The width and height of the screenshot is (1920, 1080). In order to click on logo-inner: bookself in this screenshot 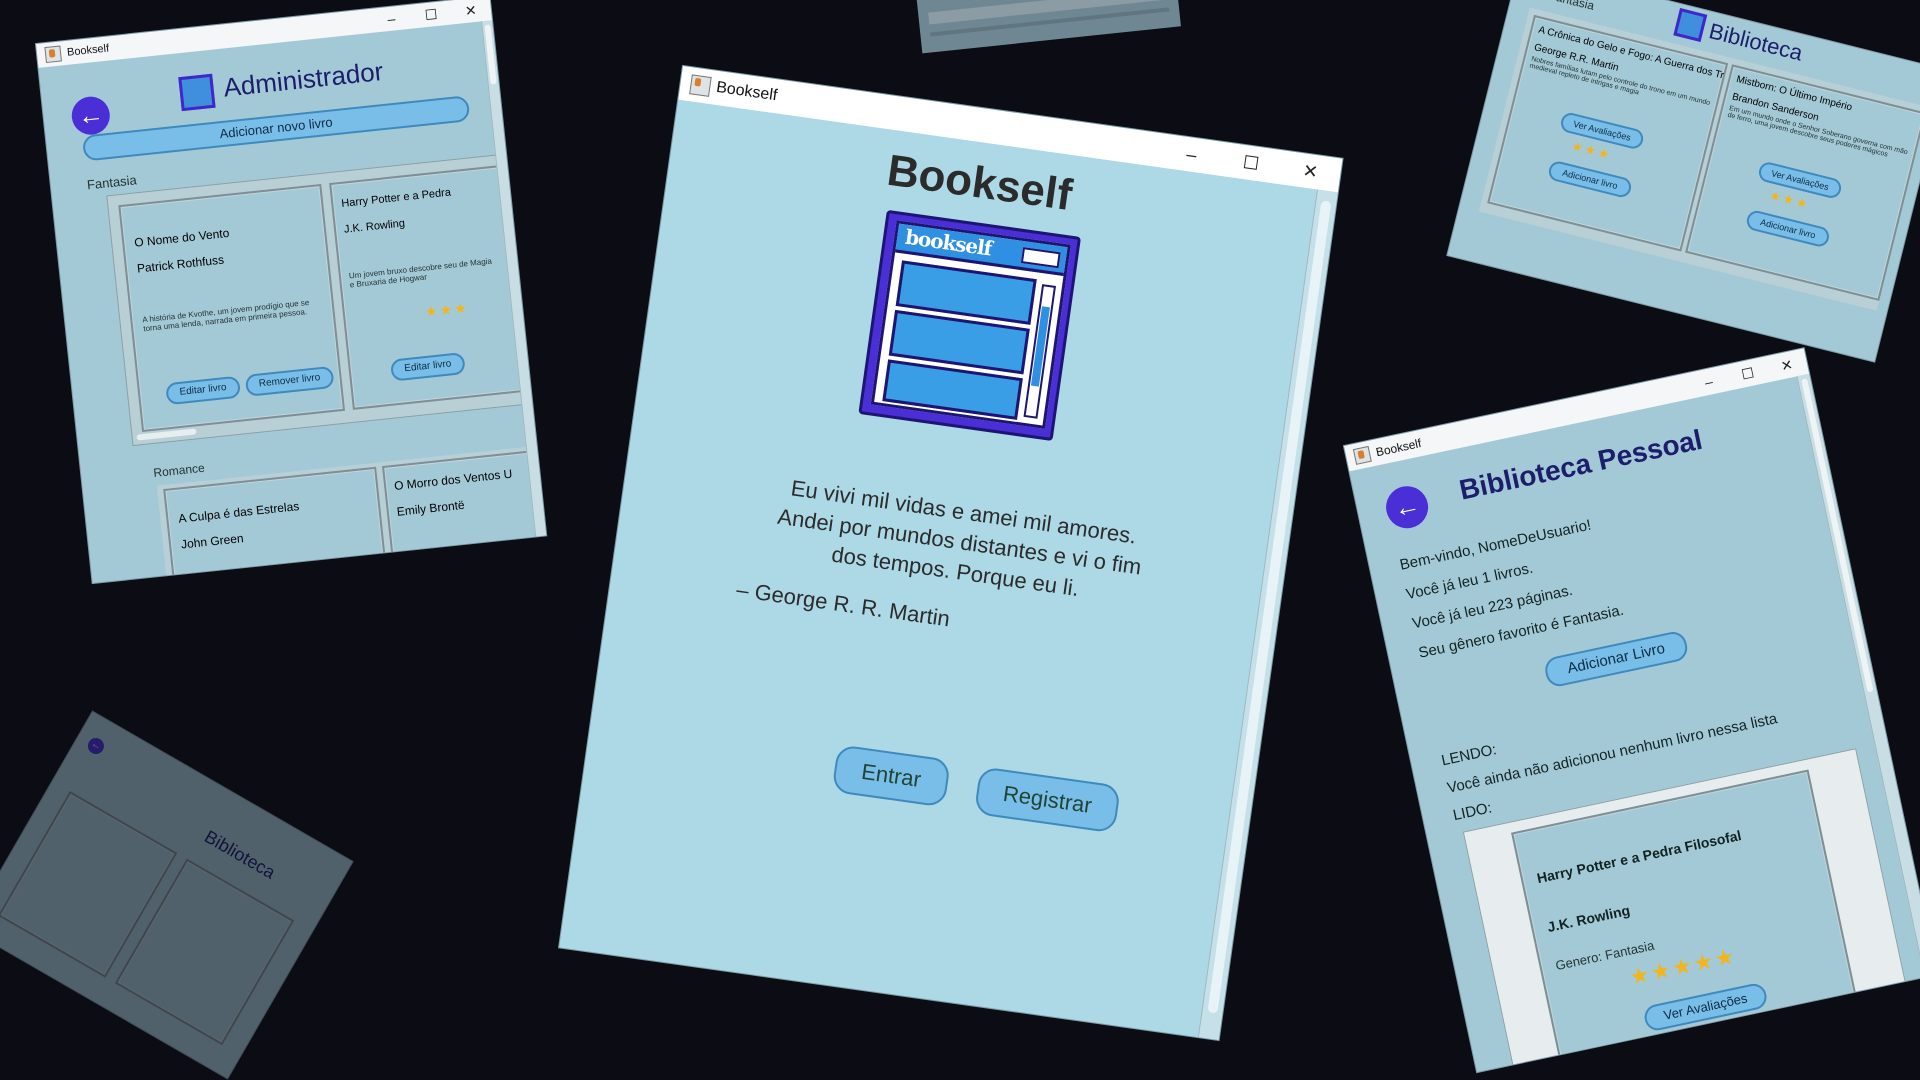, I will do `click(970, 324)`.